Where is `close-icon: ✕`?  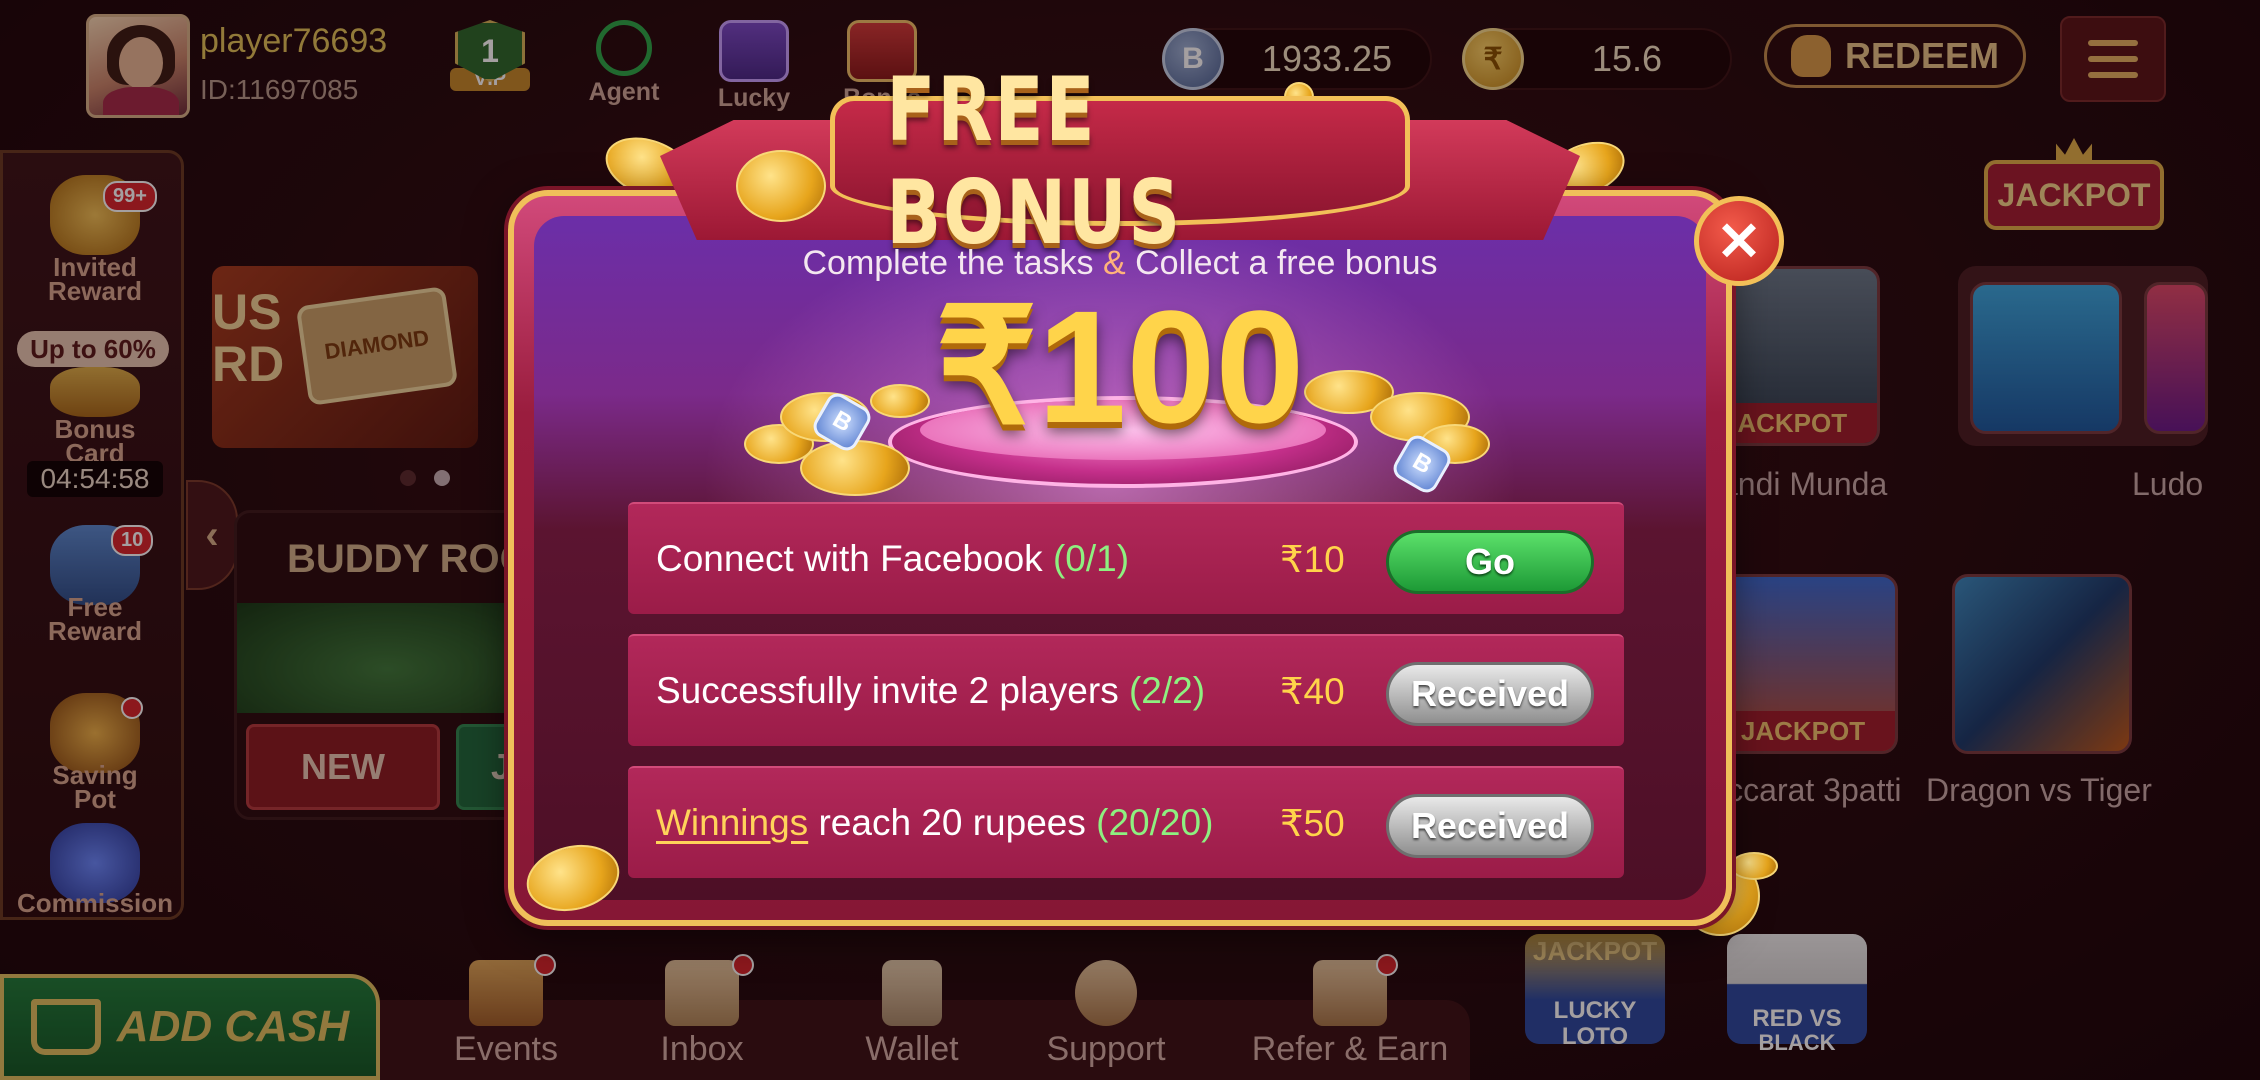
close-icon: ✕ is located at coordinates (1739, 241).